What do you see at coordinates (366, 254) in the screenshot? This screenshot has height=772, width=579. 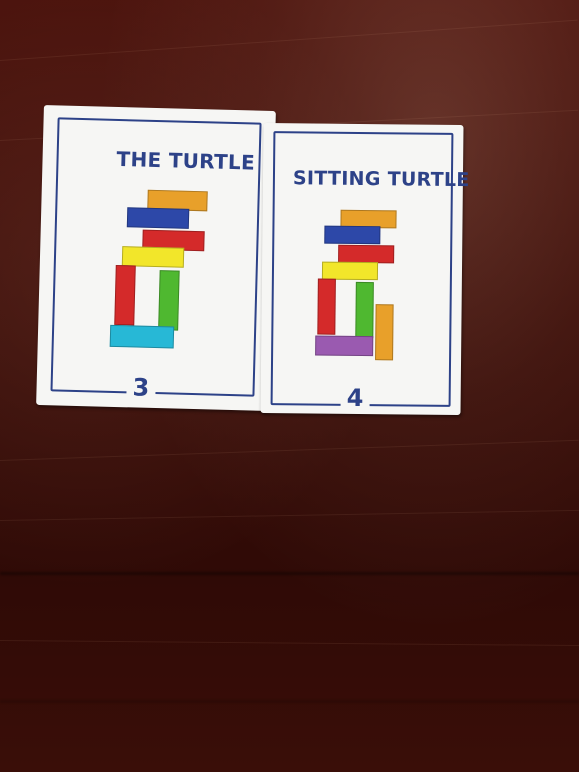 I see `block-red` at bounding box center [366, 254].